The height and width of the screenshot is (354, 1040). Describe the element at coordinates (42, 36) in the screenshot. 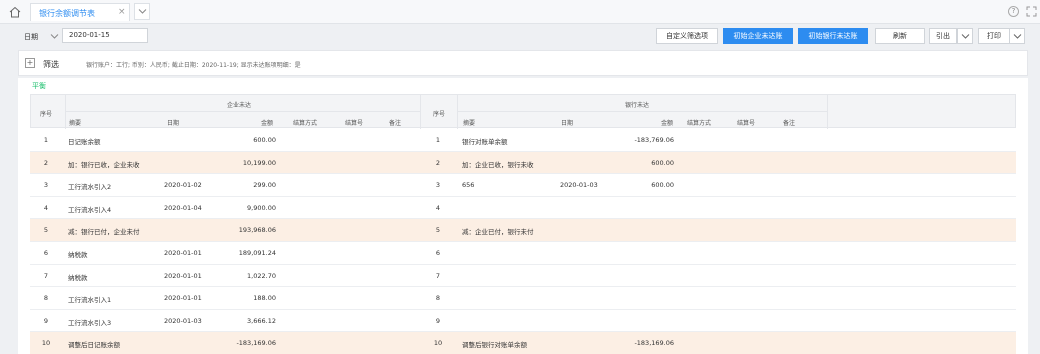

I see `filter-type-select: 日期` at that location.